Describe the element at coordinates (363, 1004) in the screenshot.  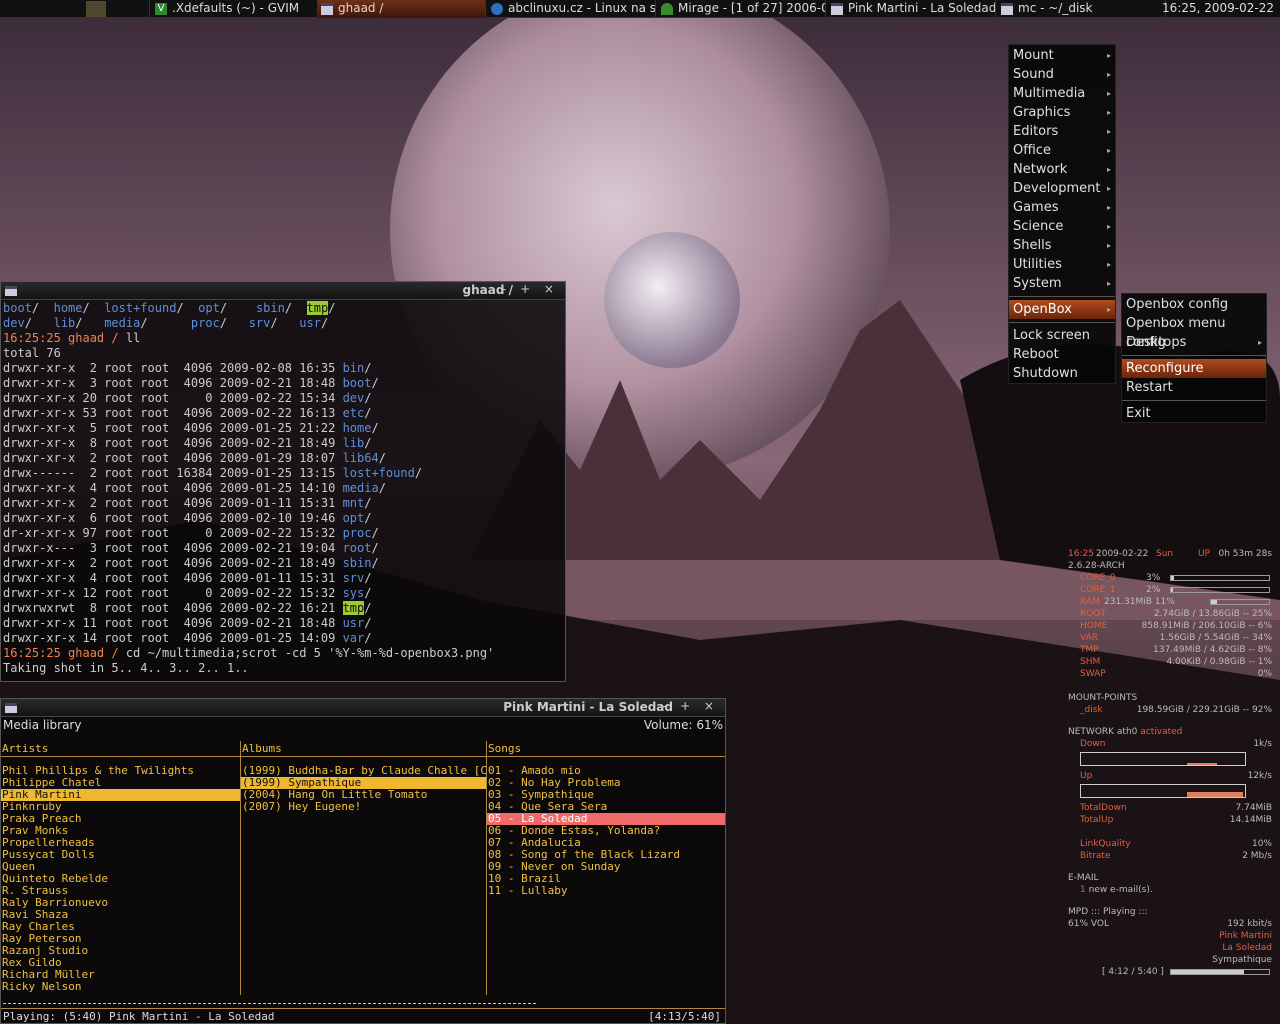
I see `seek-bar` at that location.